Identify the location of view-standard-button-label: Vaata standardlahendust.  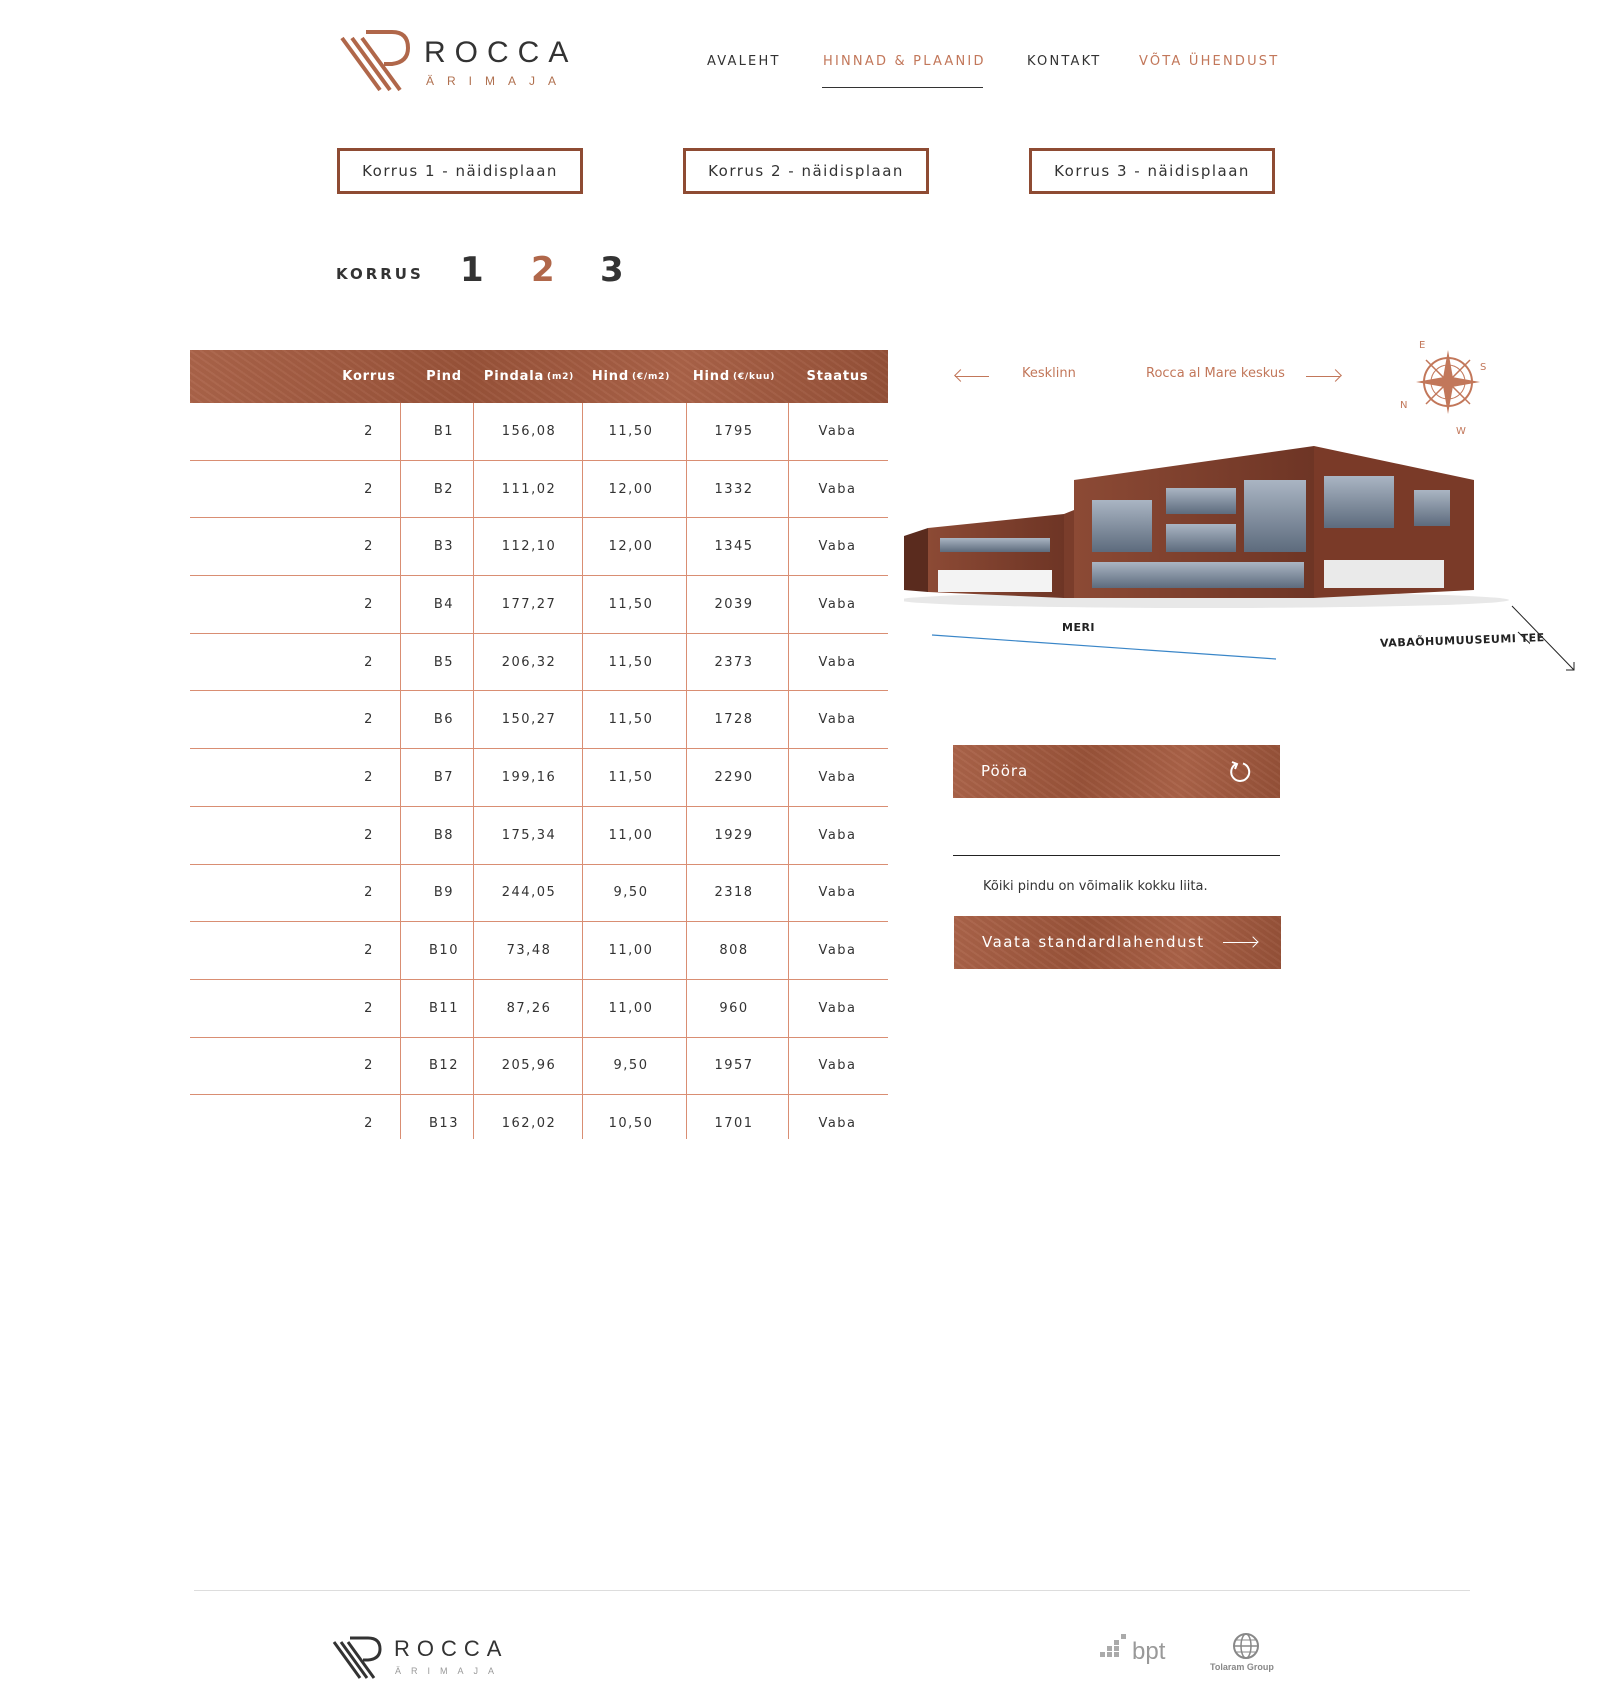
(1093, 942).